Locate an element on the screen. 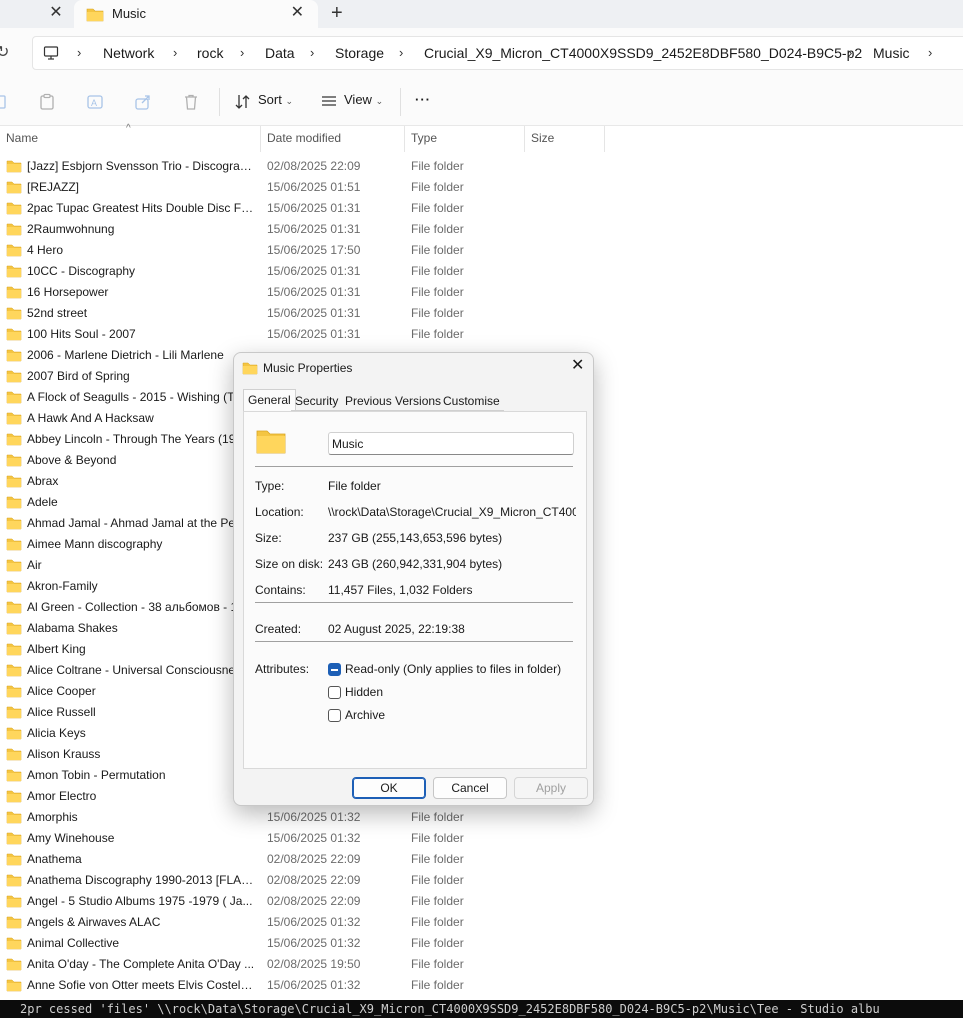 This screenshot has height=1018, width=963. delete-icon is located at coordinates (191, 102).